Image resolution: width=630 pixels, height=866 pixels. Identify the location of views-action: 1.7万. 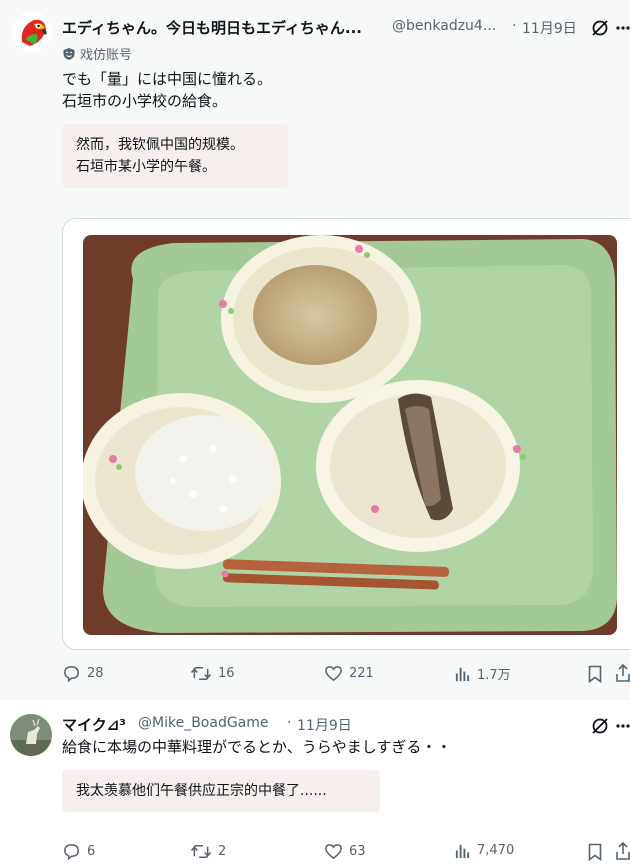
(482, 673).